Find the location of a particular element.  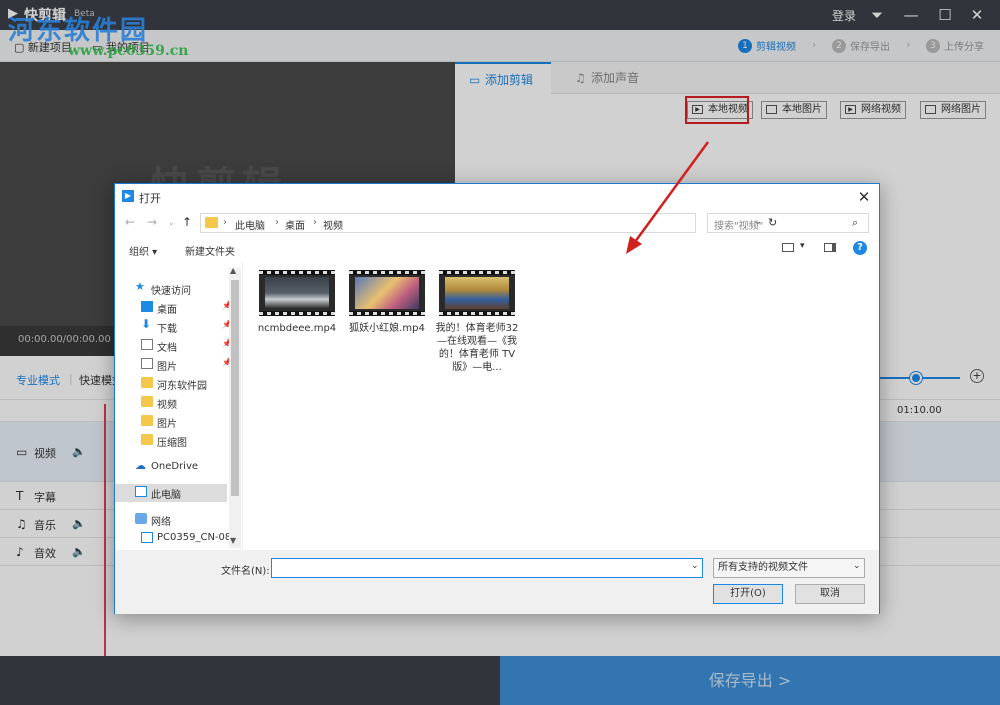

step-export: 2 保存导出 is located at coordinates (861, 45).